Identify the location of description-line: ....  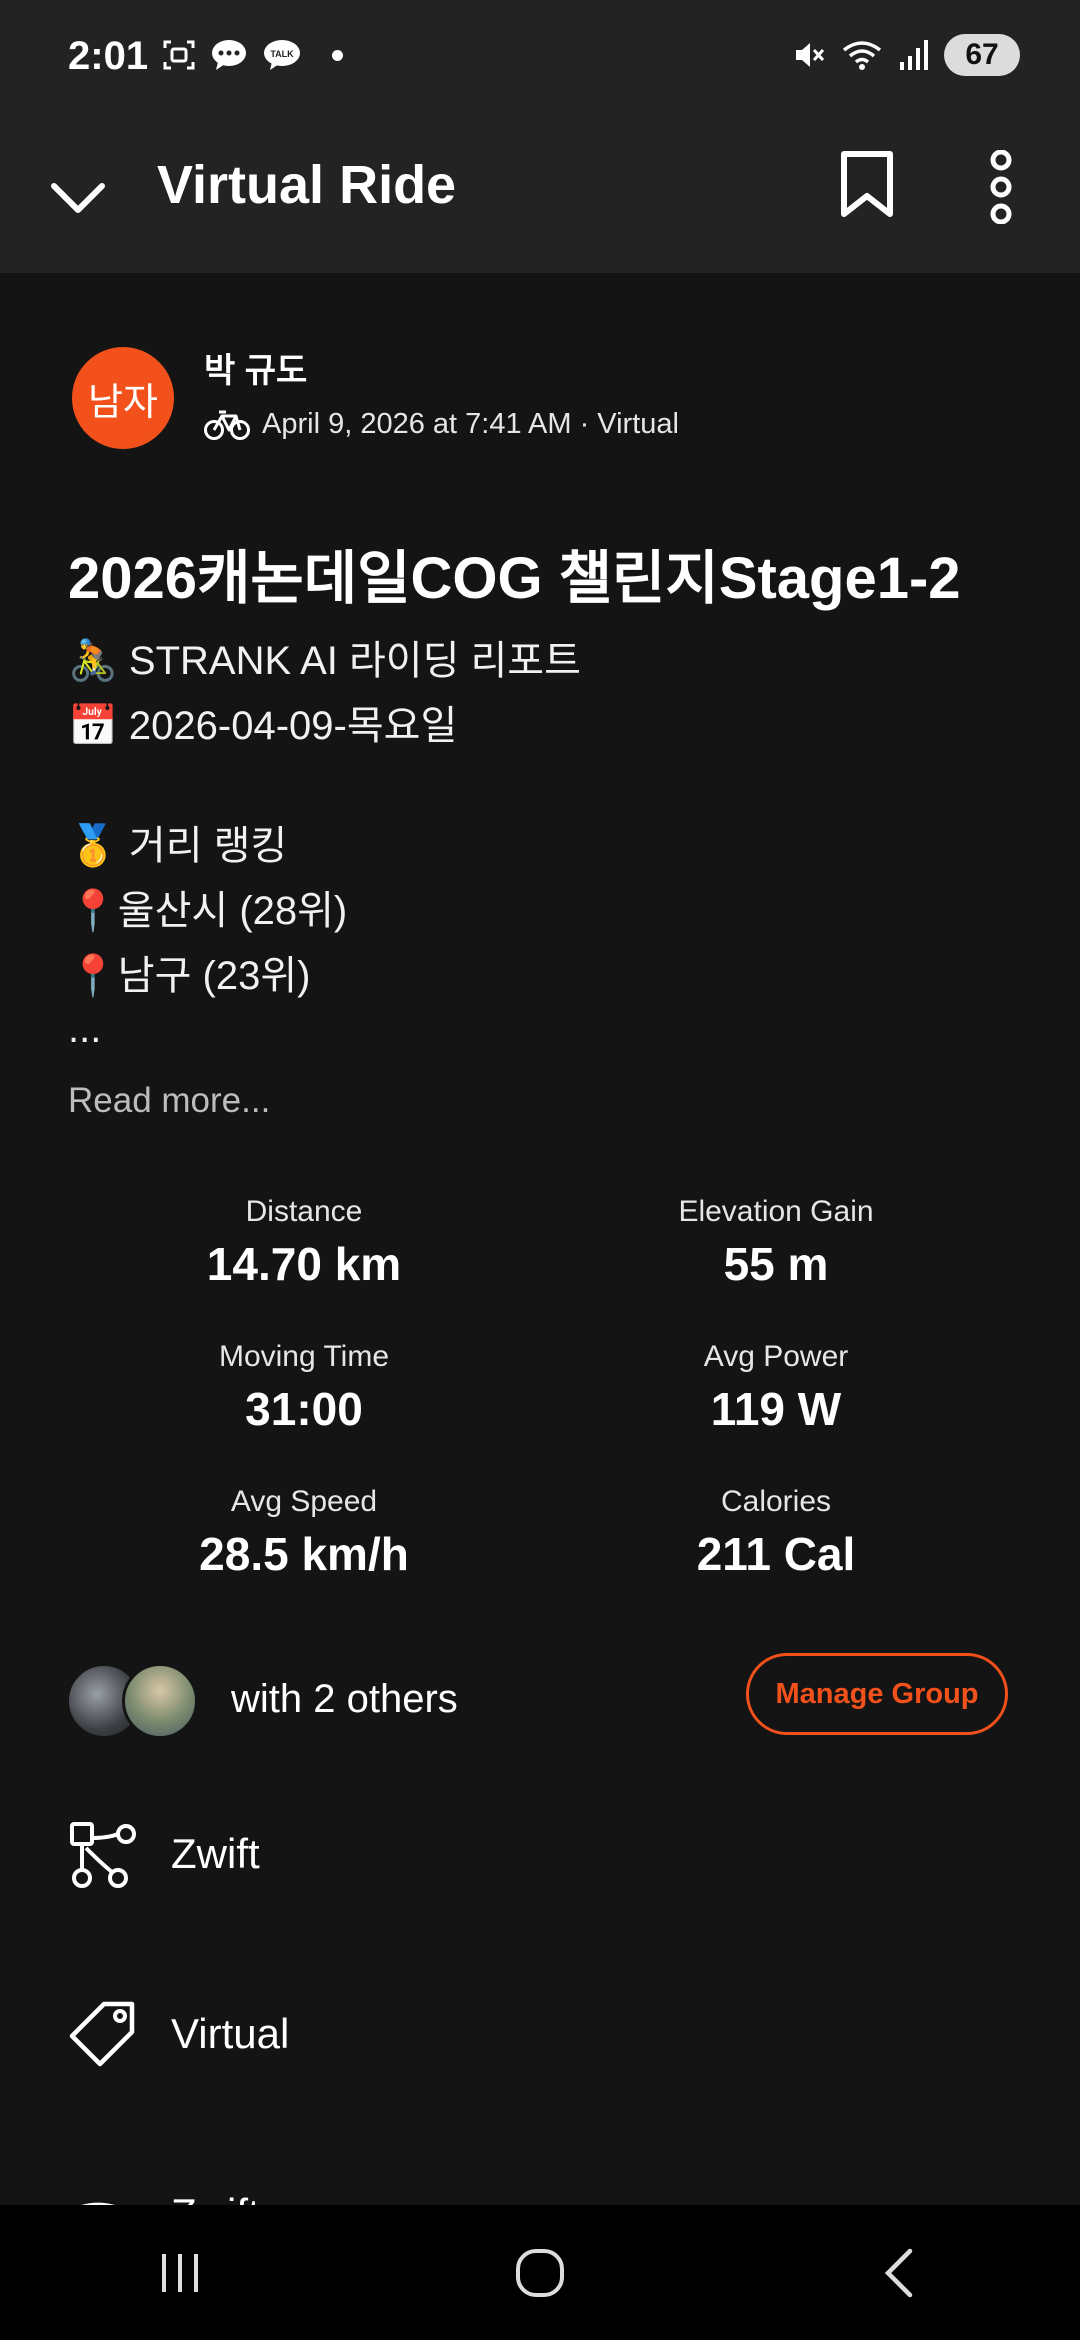
(85, 1029).